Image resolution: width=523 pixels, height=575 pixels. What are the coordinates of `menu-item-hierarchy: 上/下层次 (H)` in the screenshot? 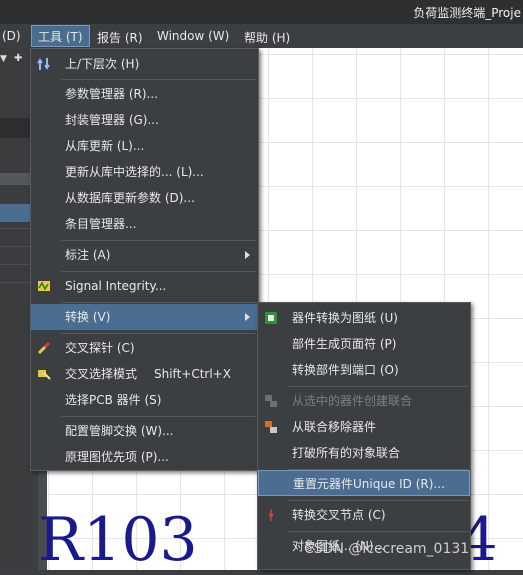 It's located at (144, 64).